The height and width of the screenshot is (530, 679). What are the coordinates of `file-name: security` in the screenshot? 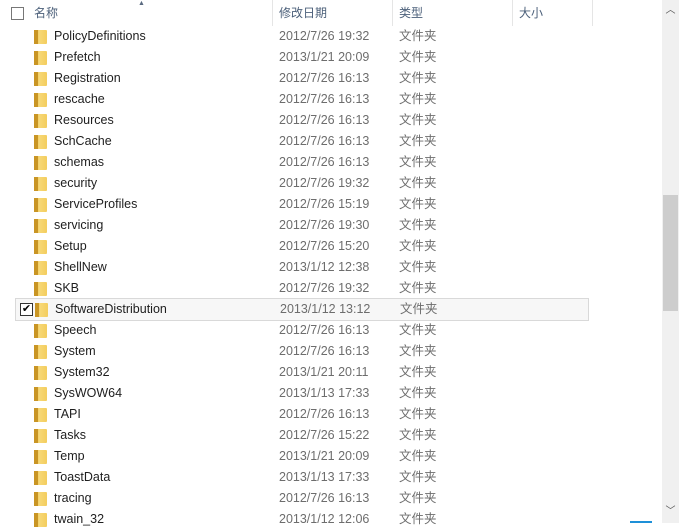 It's located at (76, 183).